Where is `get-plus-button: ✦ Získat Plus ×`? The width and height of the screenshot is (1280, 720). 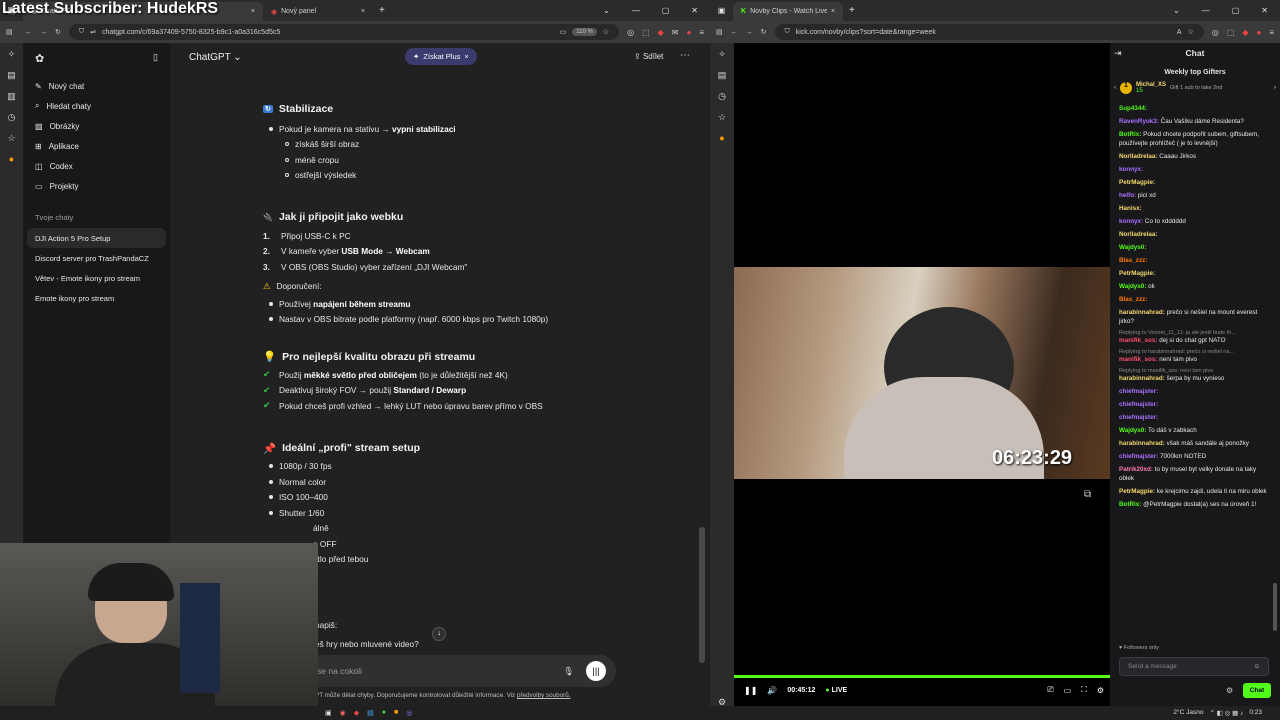
get-plus-button: ✦ Získat Plus × is located at coordinates (441, 56).